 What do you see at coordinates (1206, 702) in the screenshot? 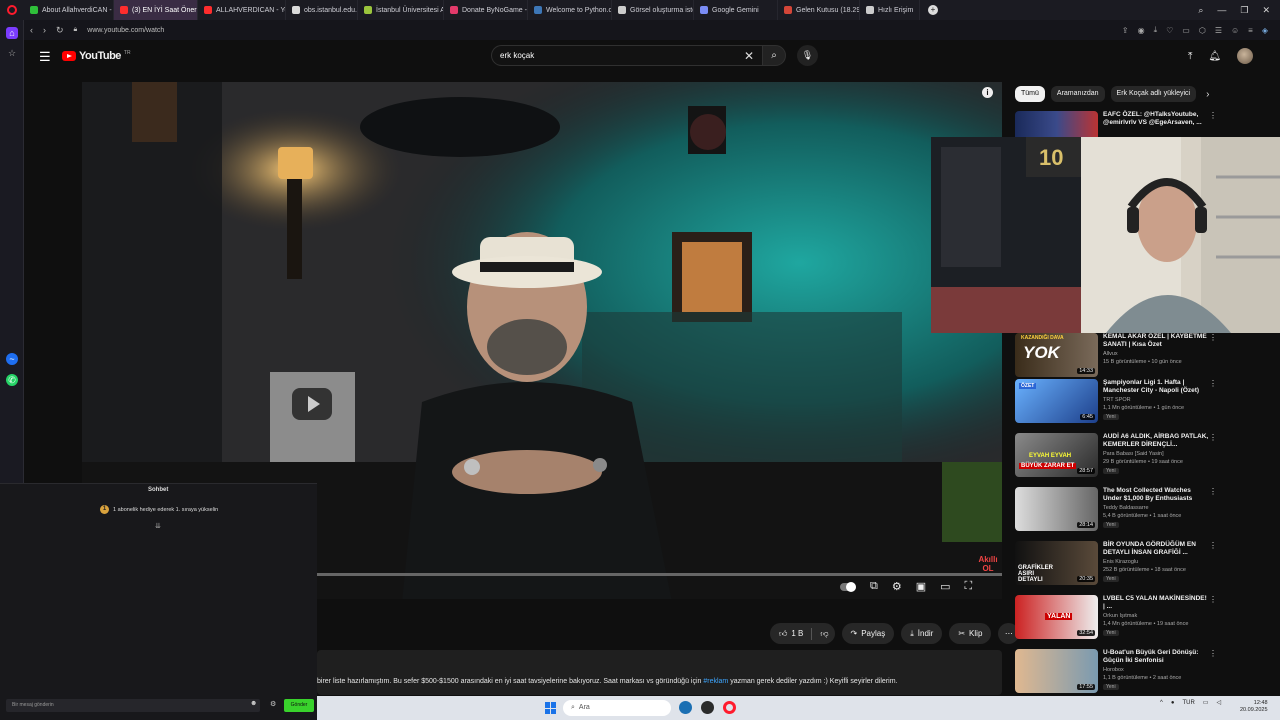
I see `network-icon: ▭` at bounding box center [1206, 702].